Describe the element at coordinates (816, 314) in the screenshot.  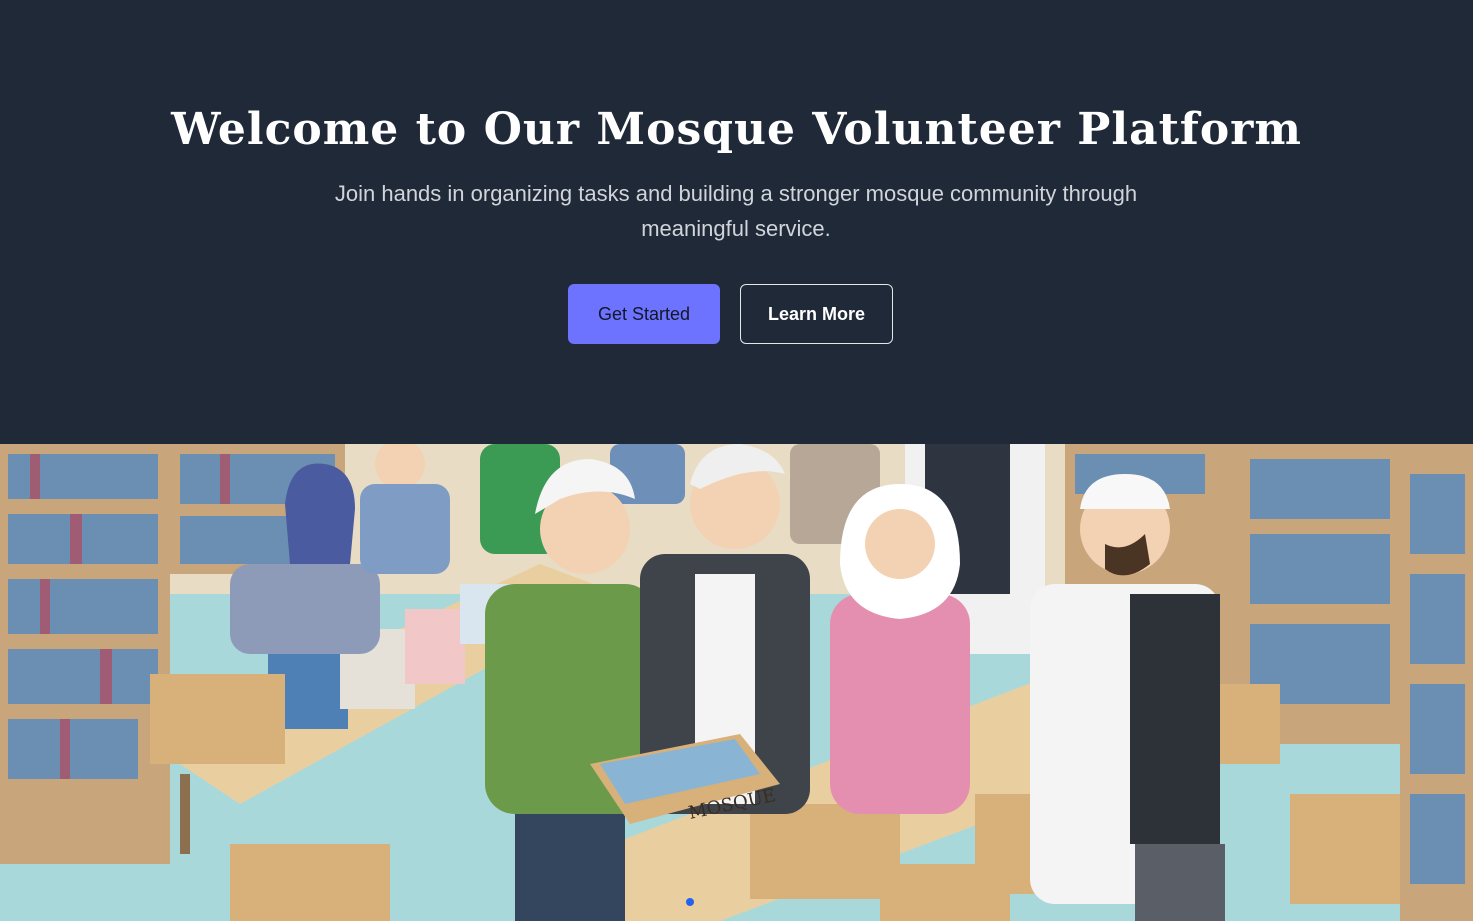
I see `learn-more-button: Learn More` at that location.